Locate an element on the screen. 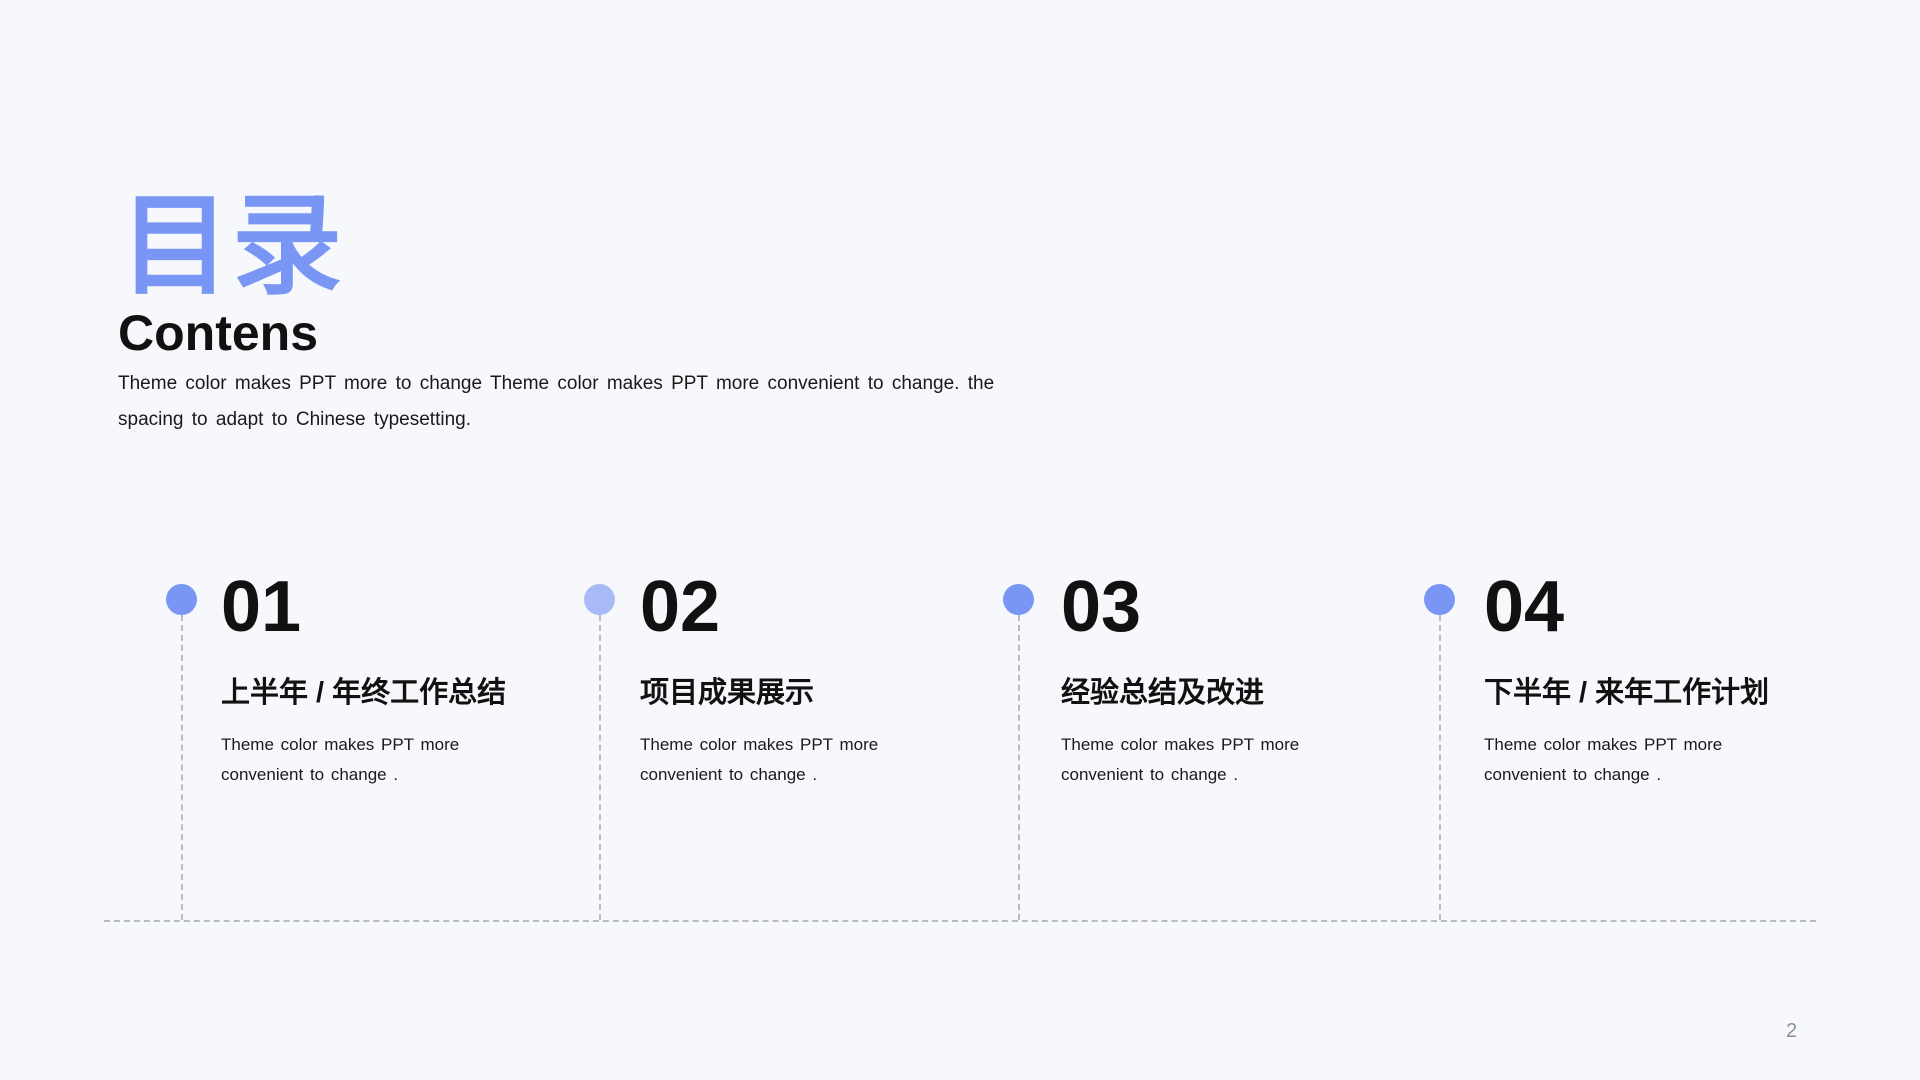 The image size is (1920, 1080). item-number: 04 is located at coordinates (1524, 607).